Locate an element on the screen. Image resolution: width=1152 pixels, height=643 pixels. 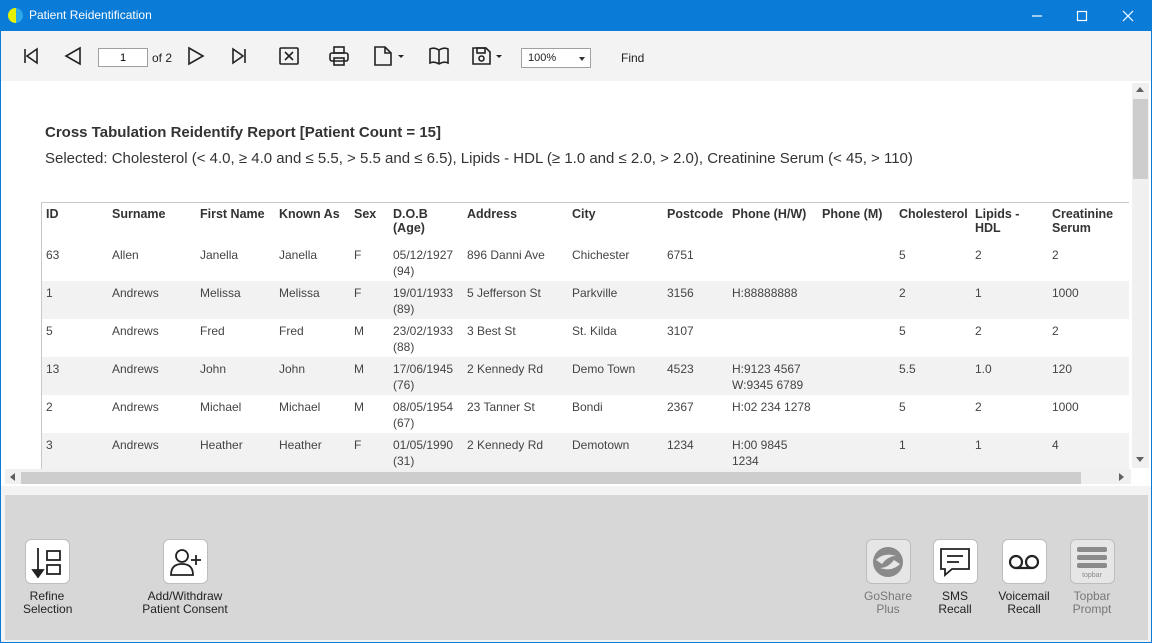
table-cell-creat: 2 is located at coordinates (1055, 255).